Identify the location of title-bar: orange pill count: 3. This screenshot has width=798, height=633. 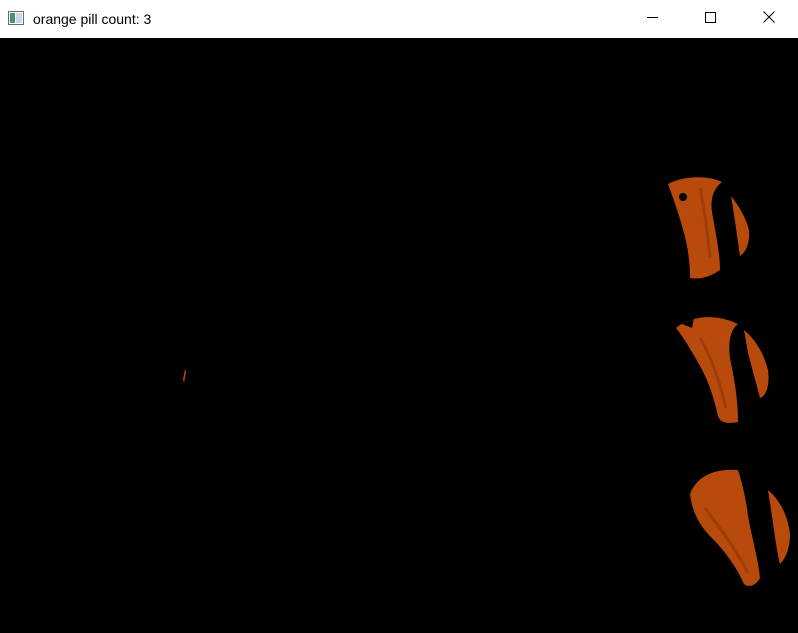
(399, 19).